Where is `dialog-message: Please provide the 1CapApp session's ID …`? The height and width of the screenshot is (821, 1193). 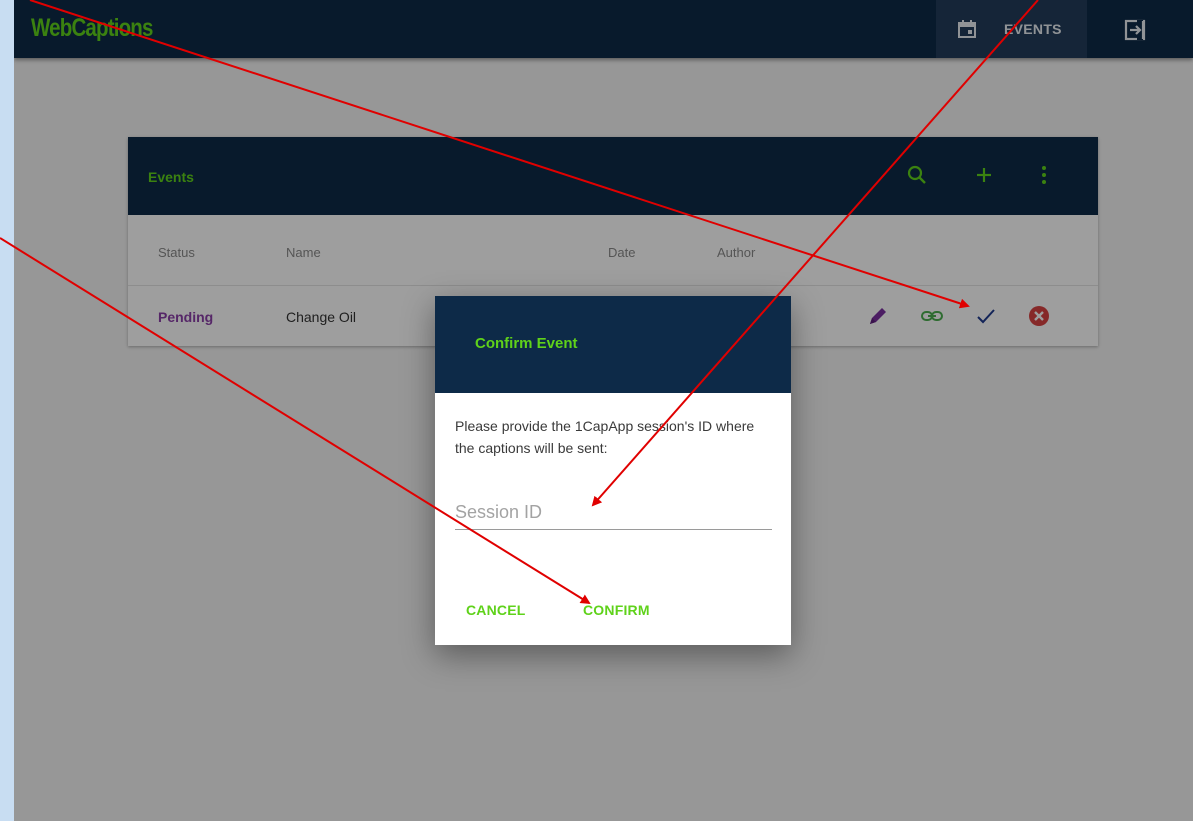 dialog-message: Please provide the 1CapApp session's ID … is located at coordinates (605, 437).